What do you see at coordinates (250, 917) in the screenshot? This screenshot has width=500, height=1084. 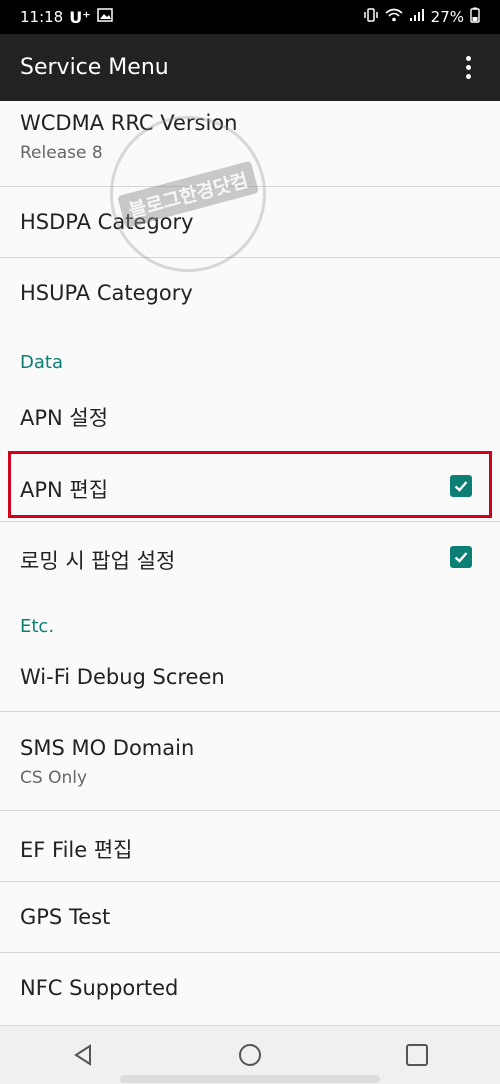 I see `list-item-gps-test: GPS Test` at bounding box center [250, 917].